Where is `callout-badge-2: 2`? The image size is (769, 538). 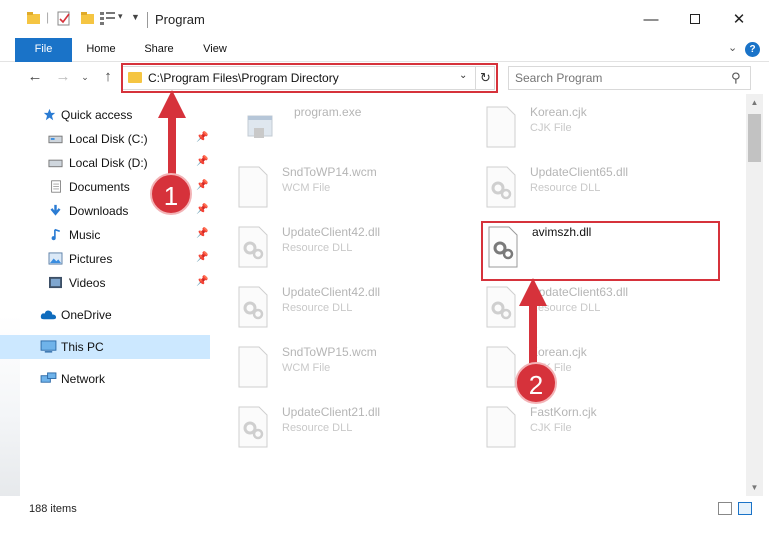
callout-badge-2: 2 is located at coordinates (536, 383).